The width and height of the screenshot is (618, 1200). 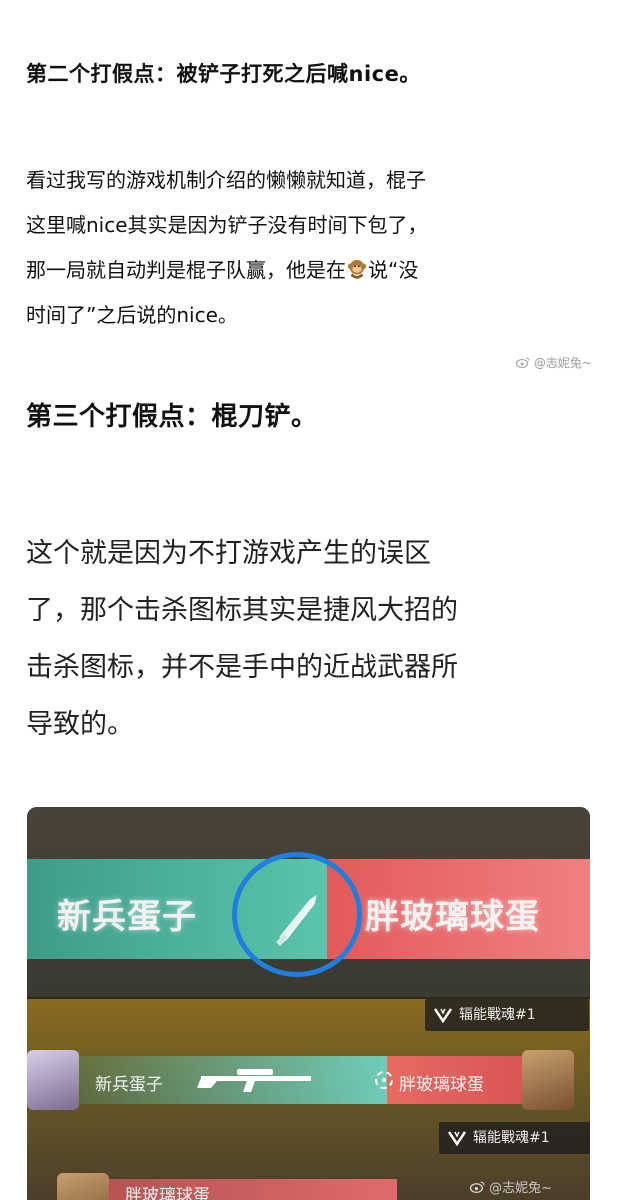 I want to click on paragraph-line: 那一局就自动判是棍子队赢，他是在 说“没, so click(x=306, y=270).